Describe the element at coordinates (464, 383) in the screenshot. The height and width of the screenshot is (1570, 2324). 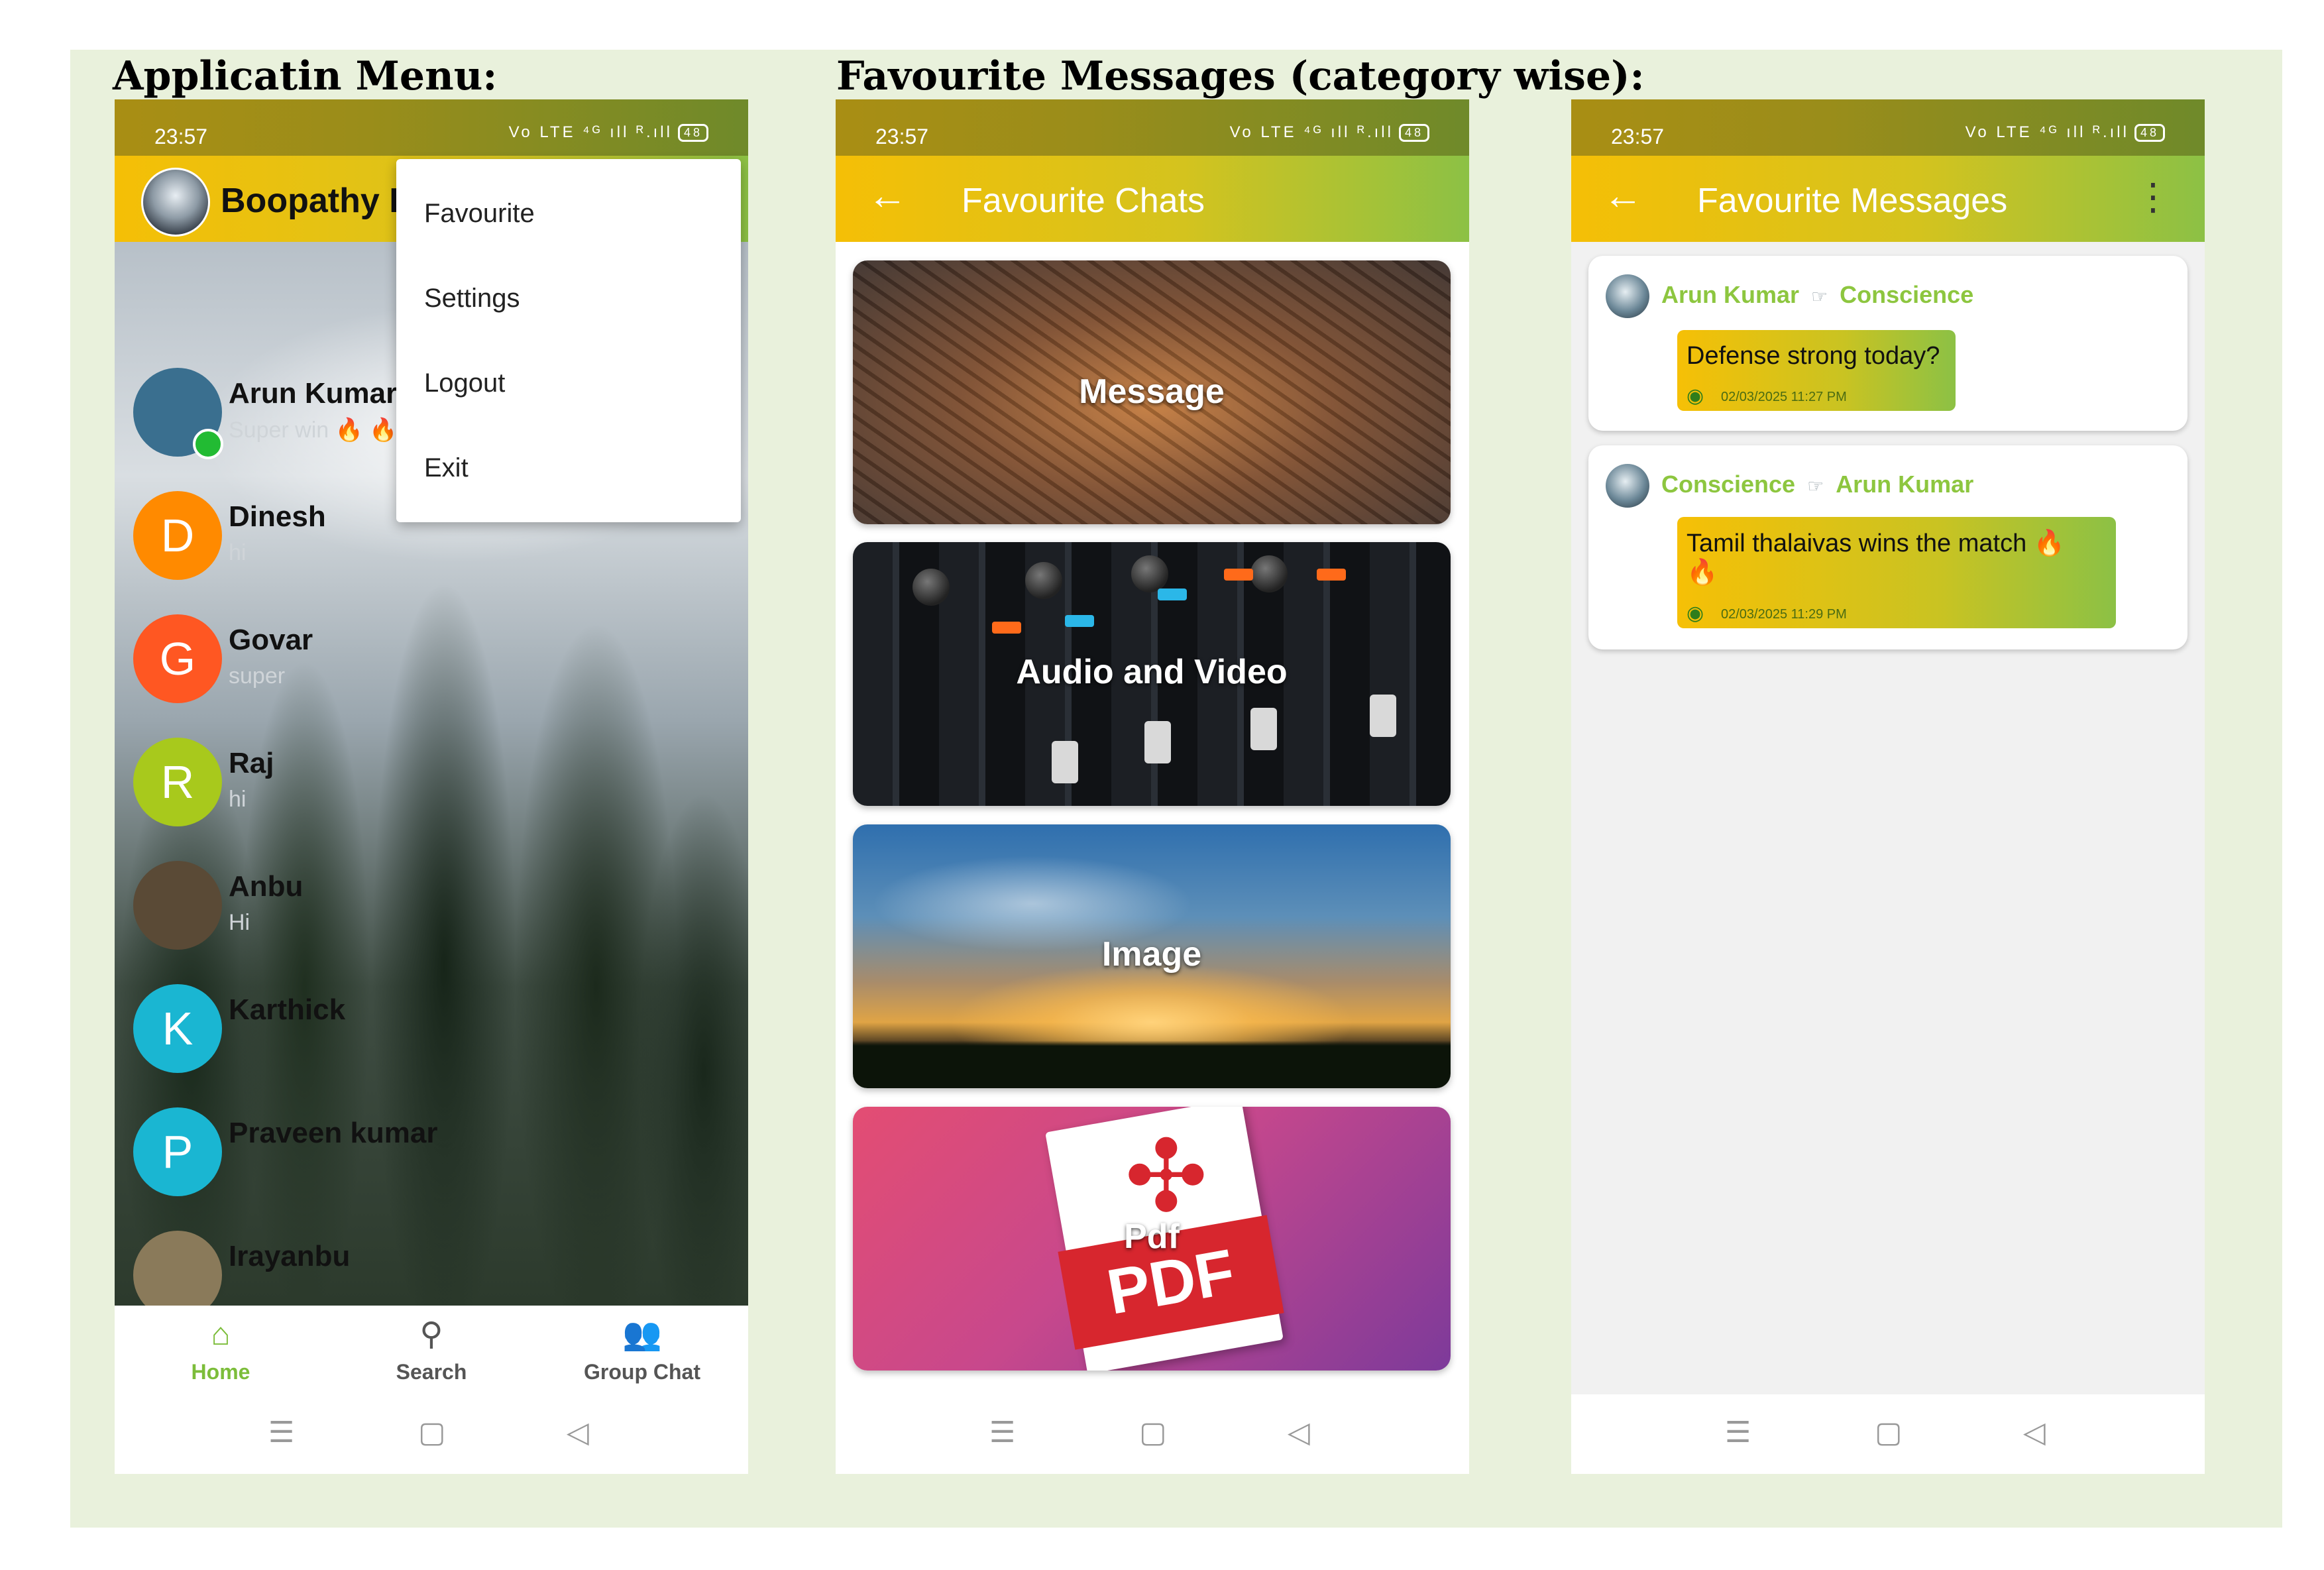
I see `menu-item-logout: Logout` at that location.